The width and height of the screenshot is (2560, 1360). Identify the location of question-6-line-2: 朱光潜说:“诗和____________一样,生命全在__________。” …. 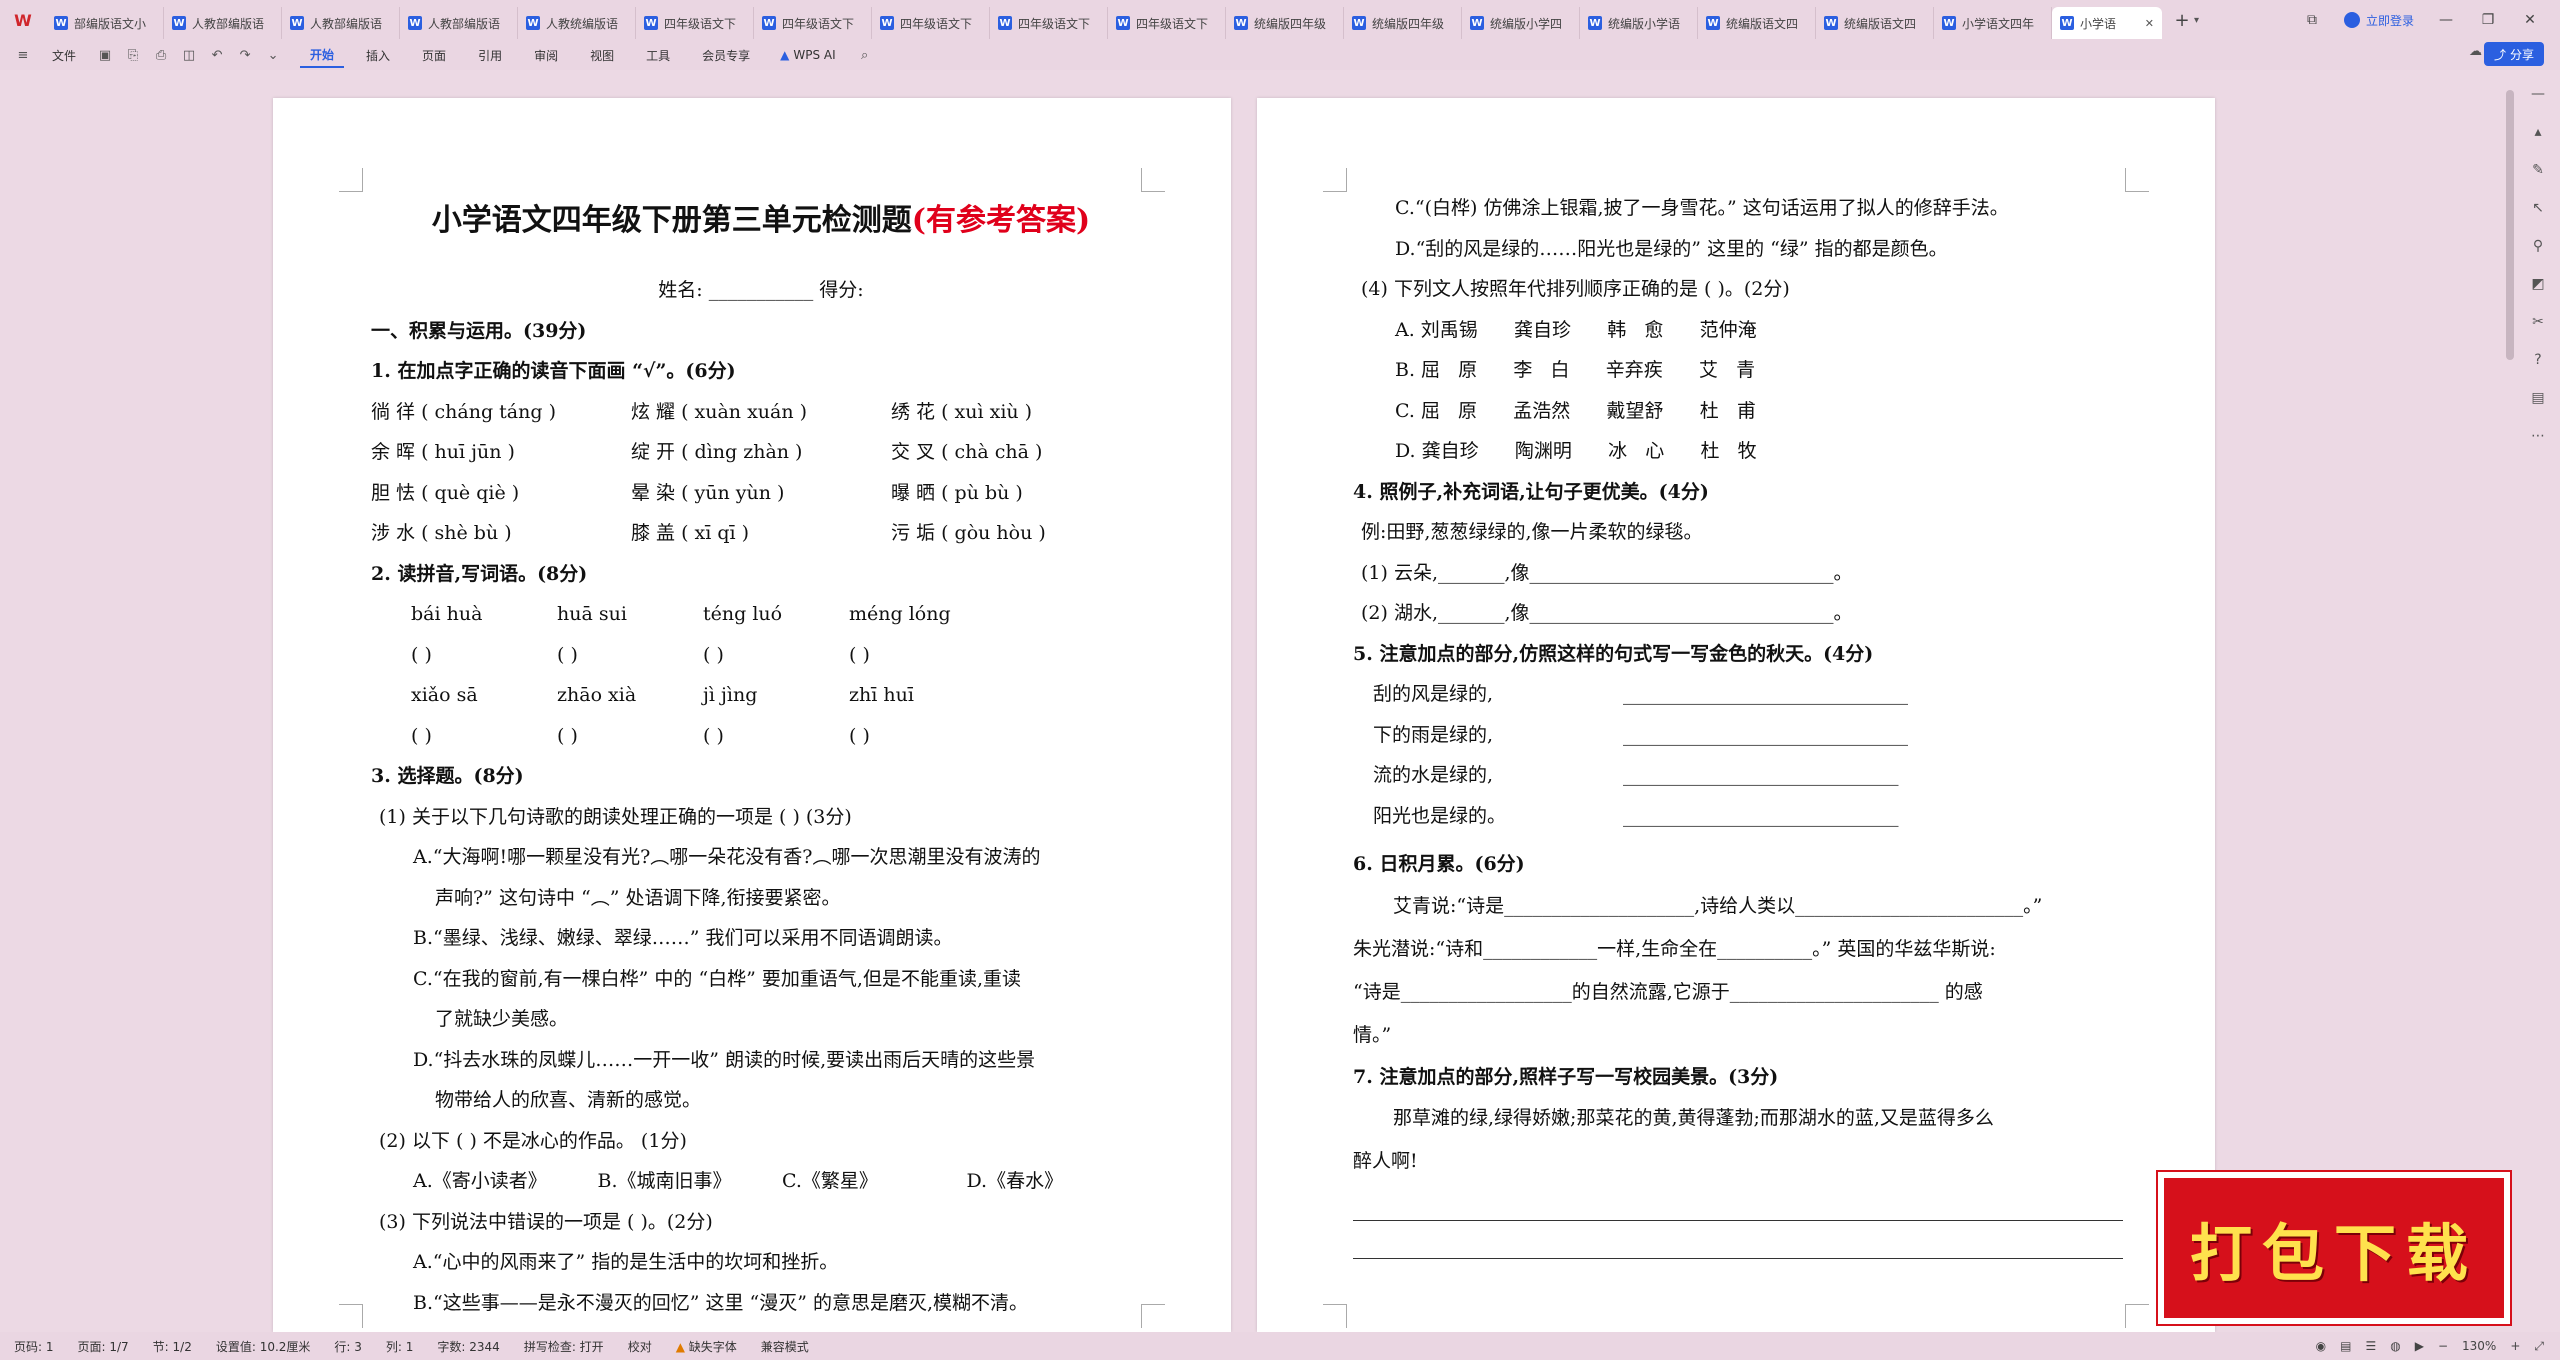
(1674, 948).